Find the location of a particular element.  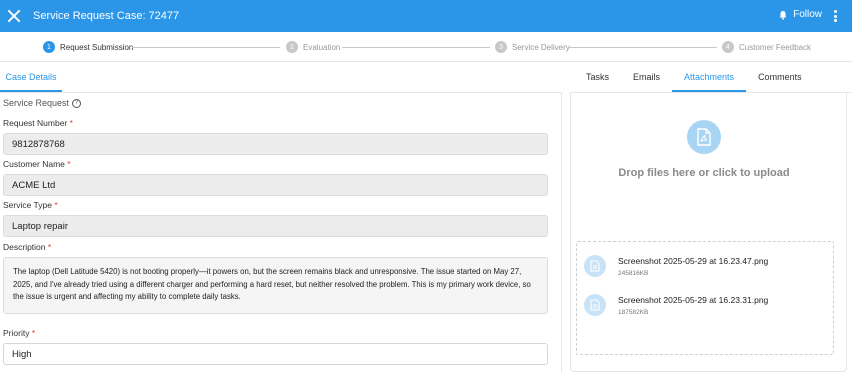

section-title: Service Request ? is located at coordinates (42, 103).